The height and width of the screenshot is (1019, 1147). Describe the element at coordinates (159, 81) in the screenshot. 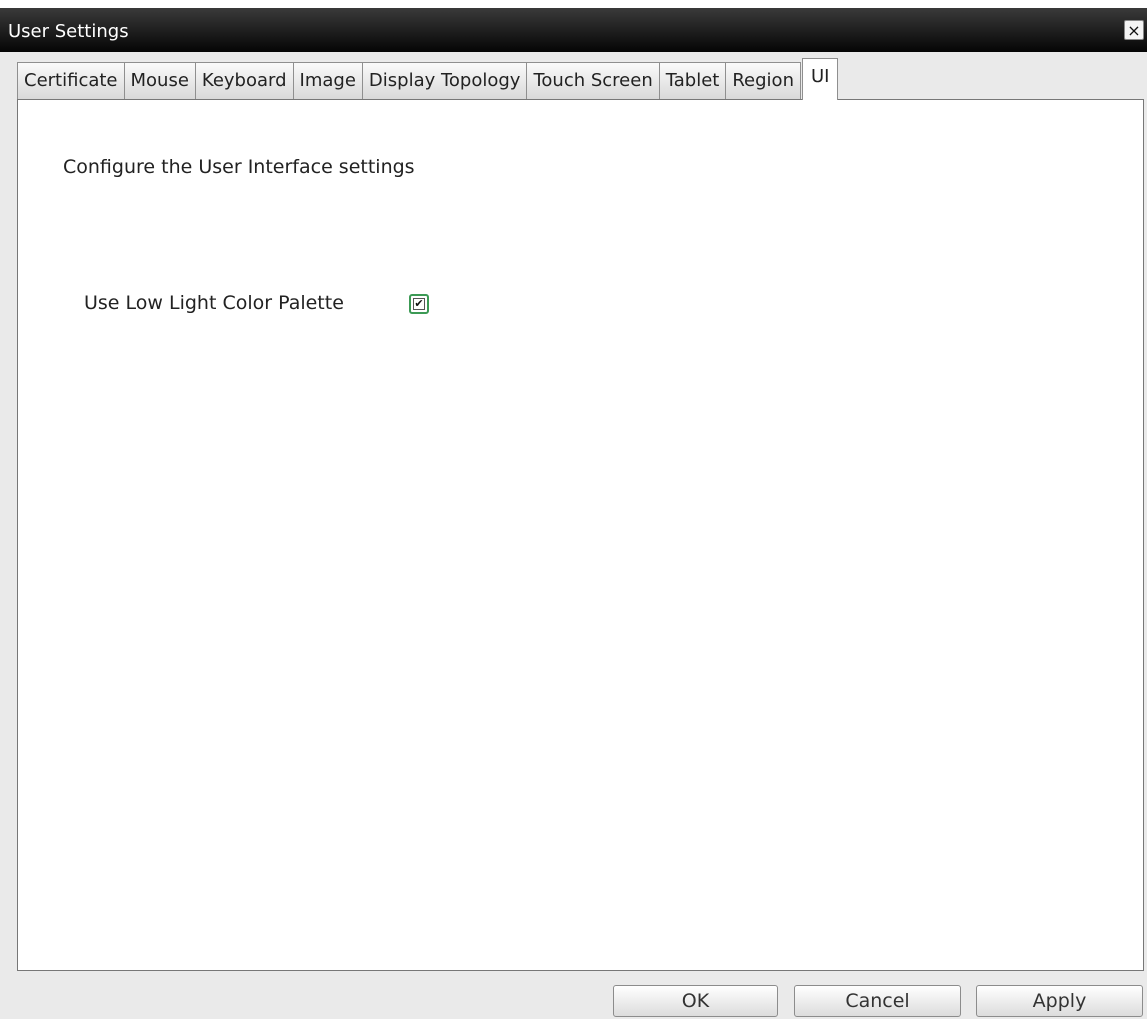

I see `tab-mouse: Mouse` at that location.